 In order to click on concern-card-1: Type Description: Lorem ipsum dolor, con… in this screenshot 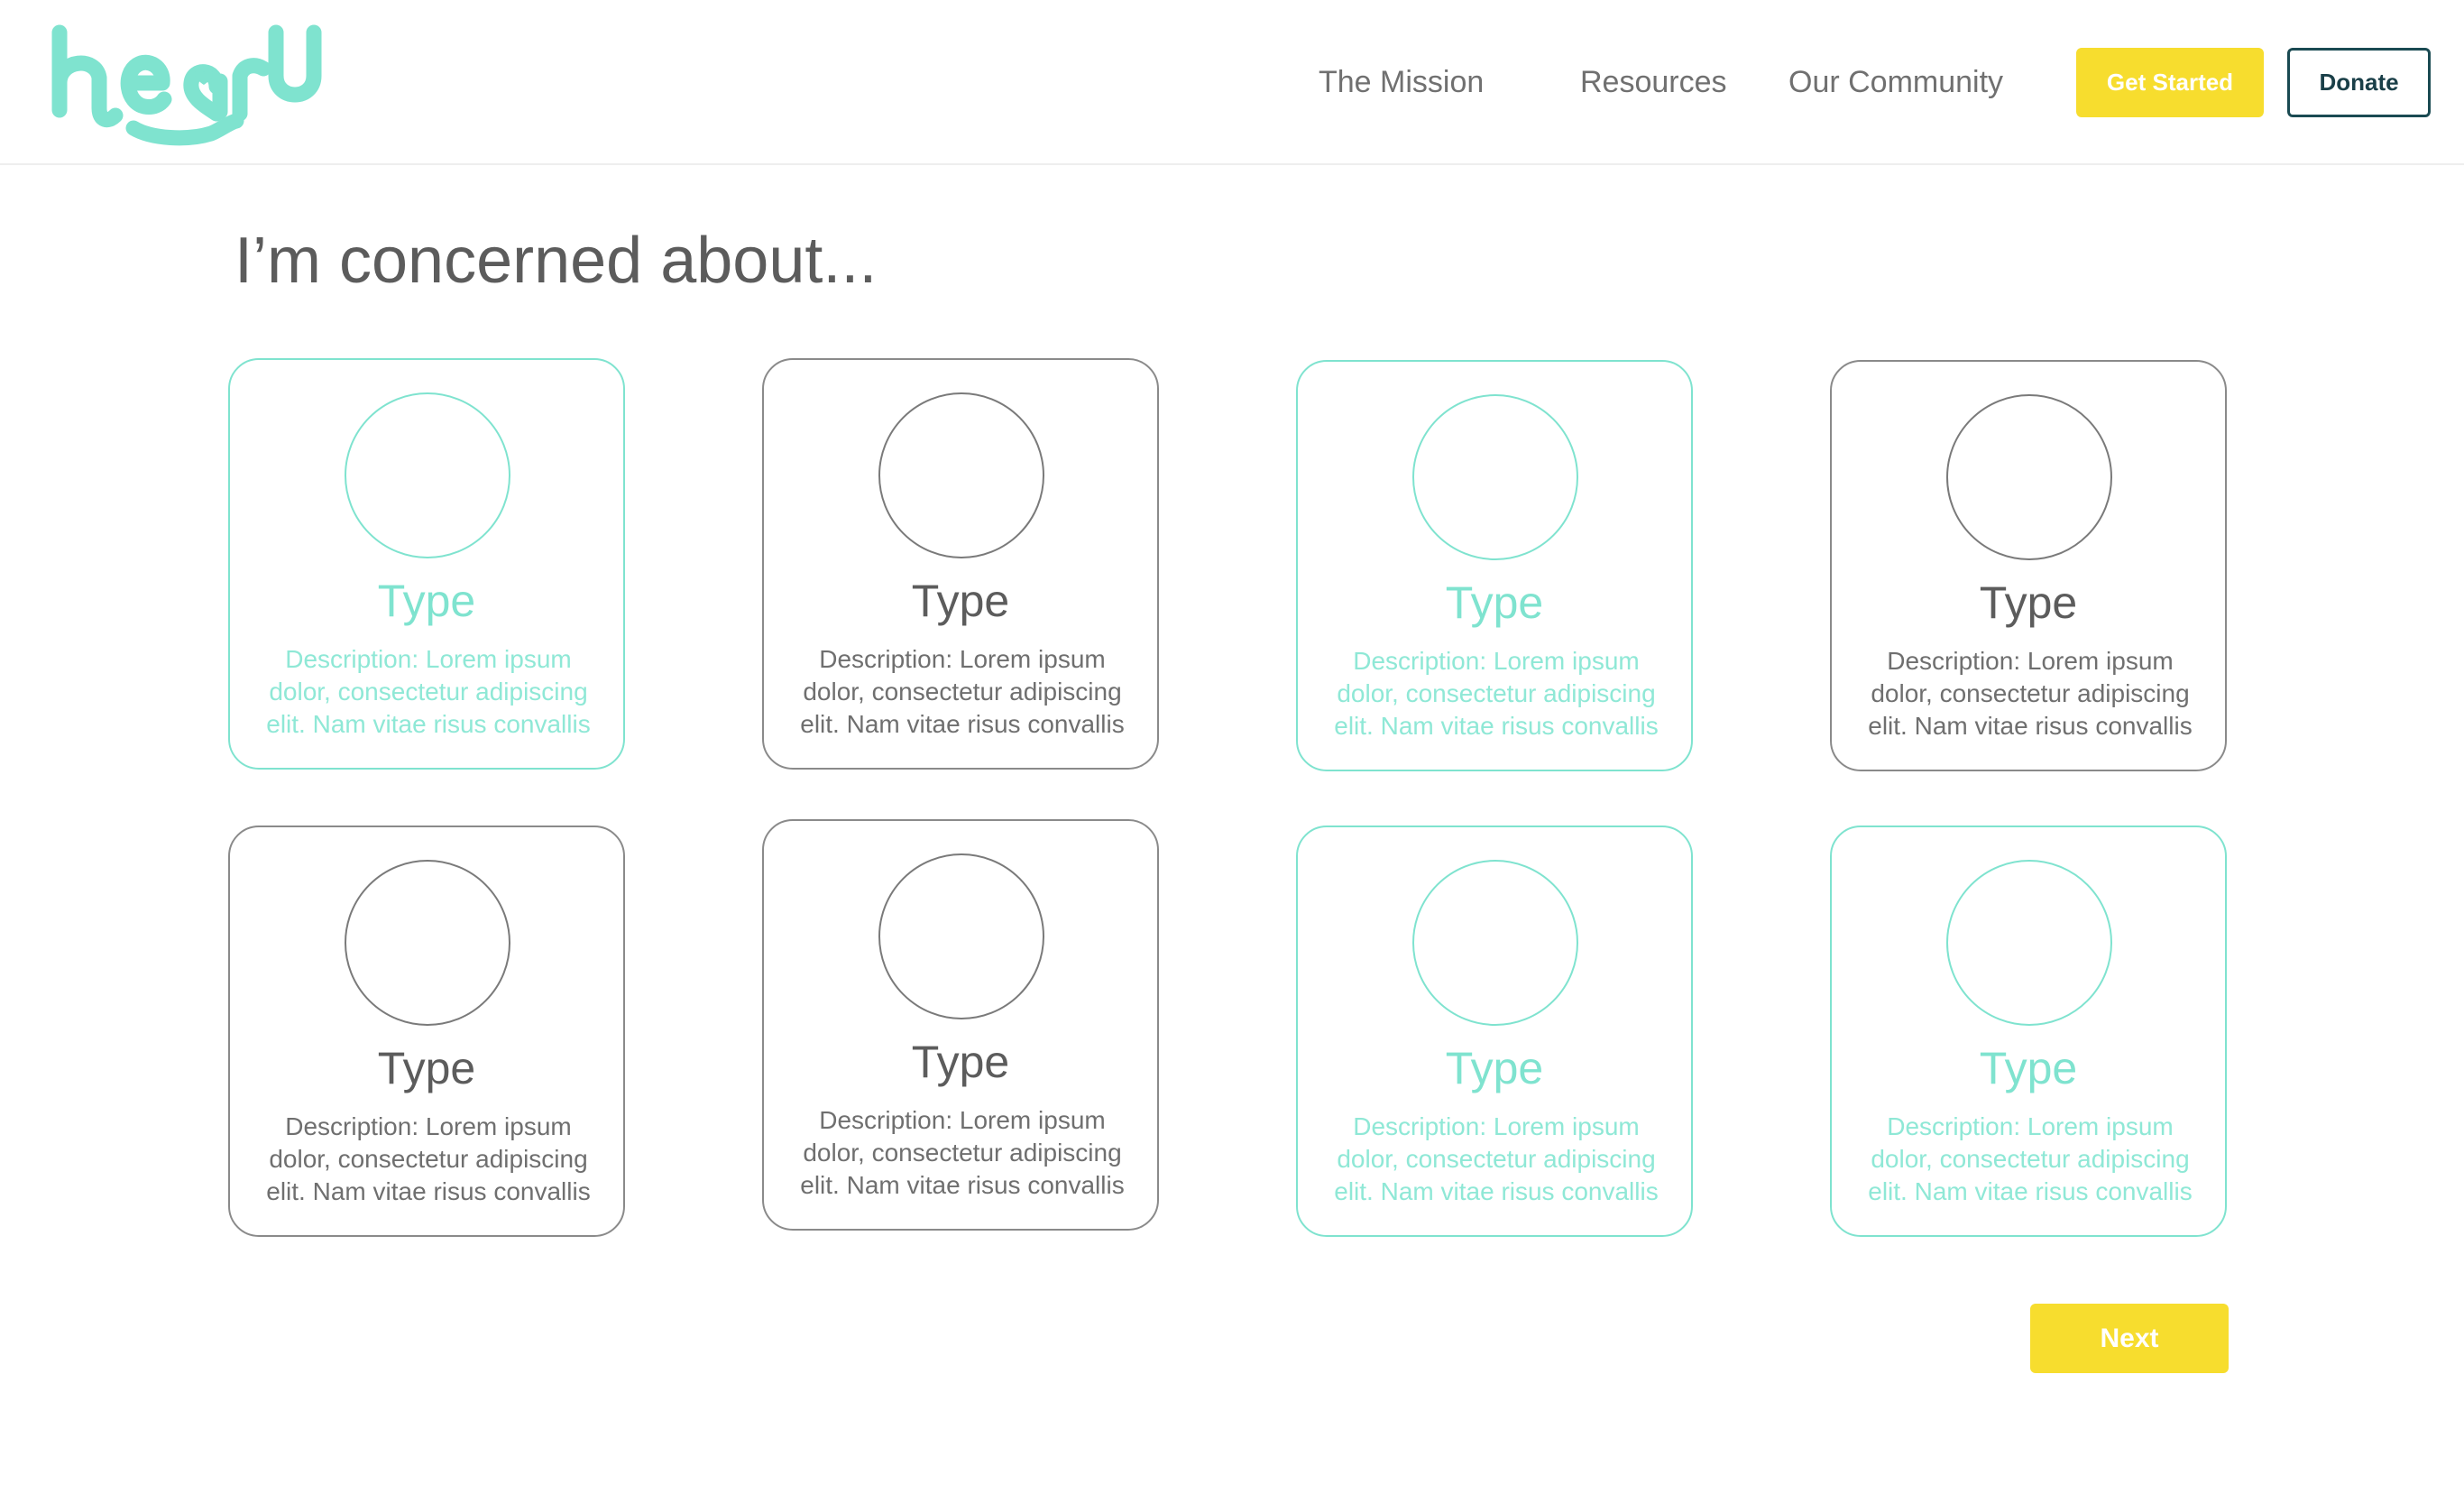, I will do `click(427, 564)`.